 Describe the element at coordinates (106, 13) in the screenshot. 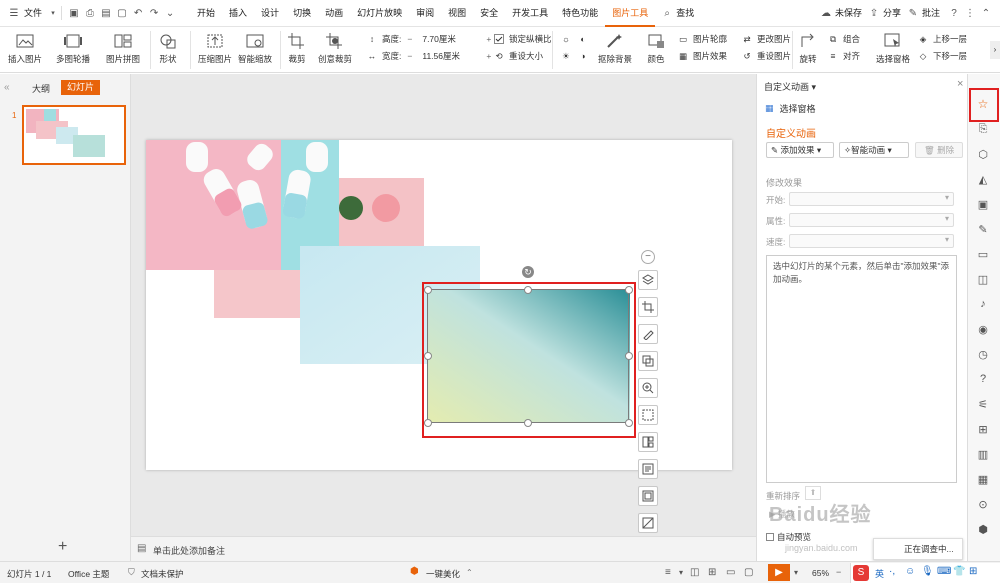

I see `print-icon: ▤` at that location.